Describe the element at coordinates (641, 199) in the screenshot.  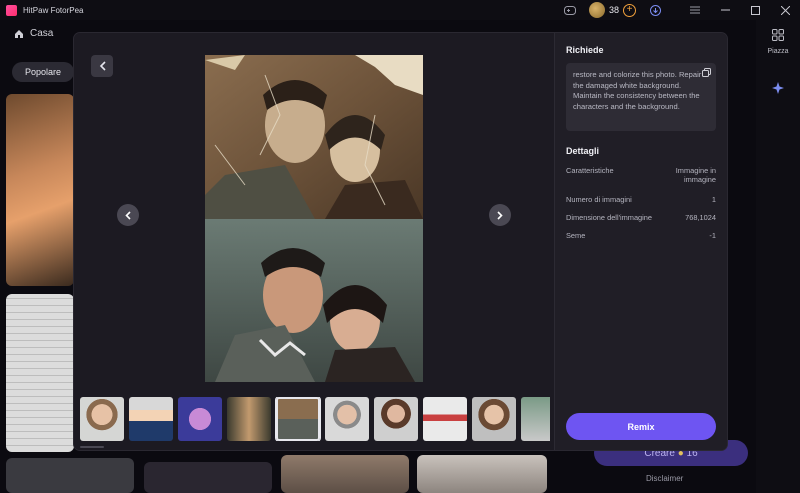
I see `detail-row-image-count: Numero di immagini 1` at that location.